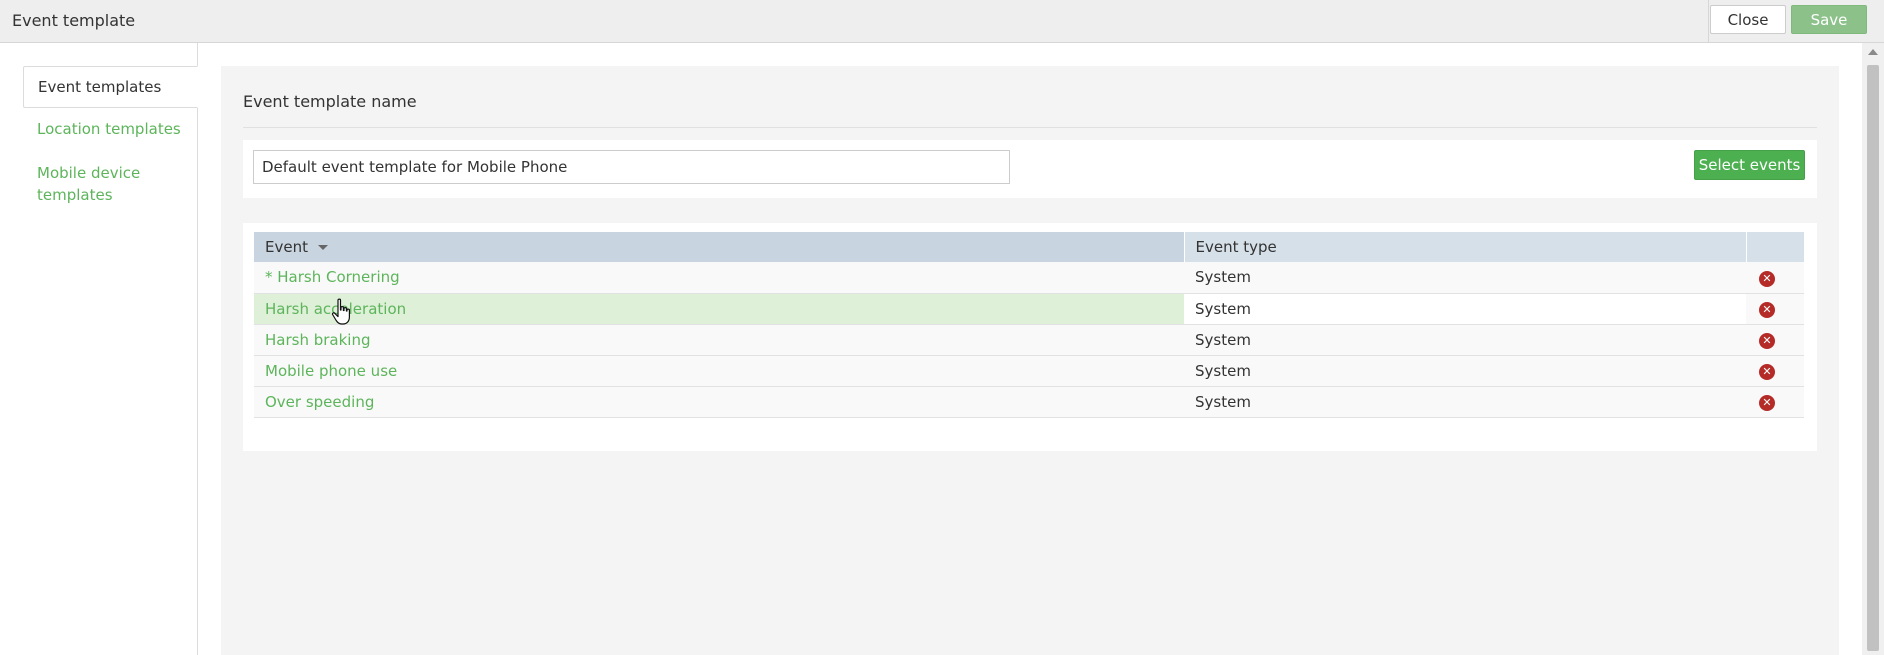 The width and height of the screenshot is (1884, 655). I want to click on template-name-input, so click(631, 167).